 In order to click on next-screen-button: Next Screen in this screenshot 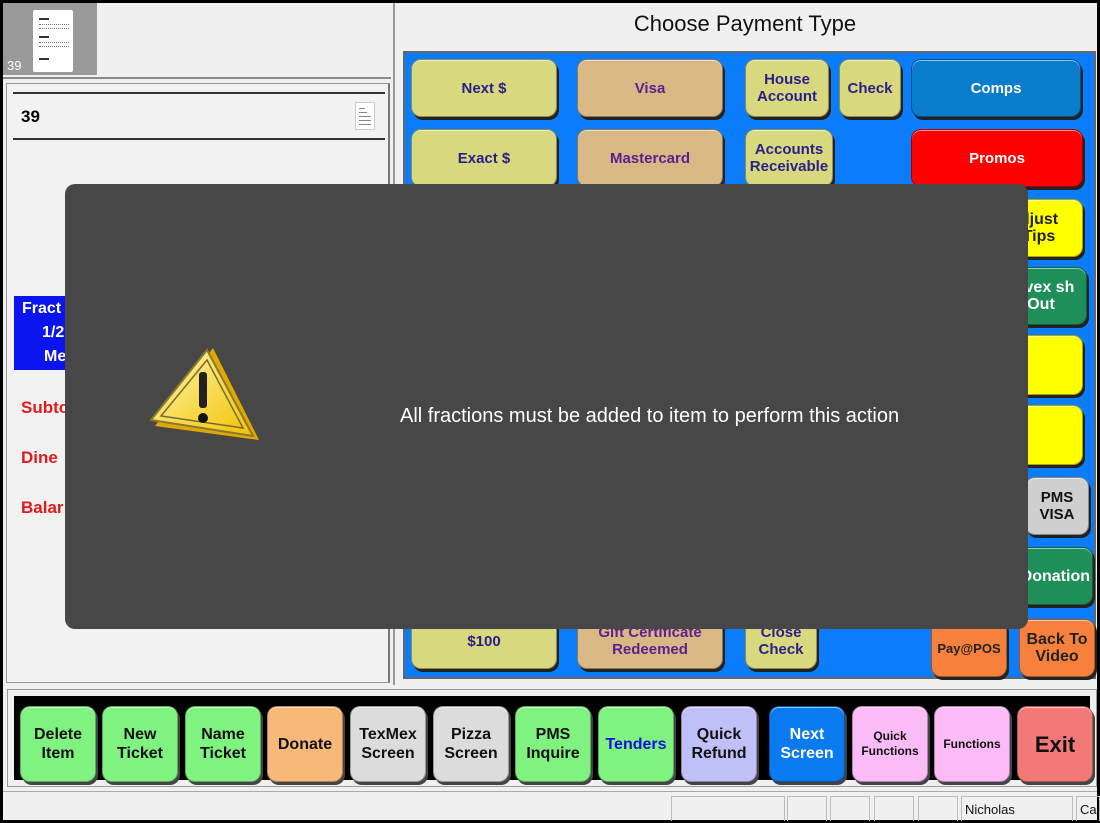, I will do `click(807, 744)`.